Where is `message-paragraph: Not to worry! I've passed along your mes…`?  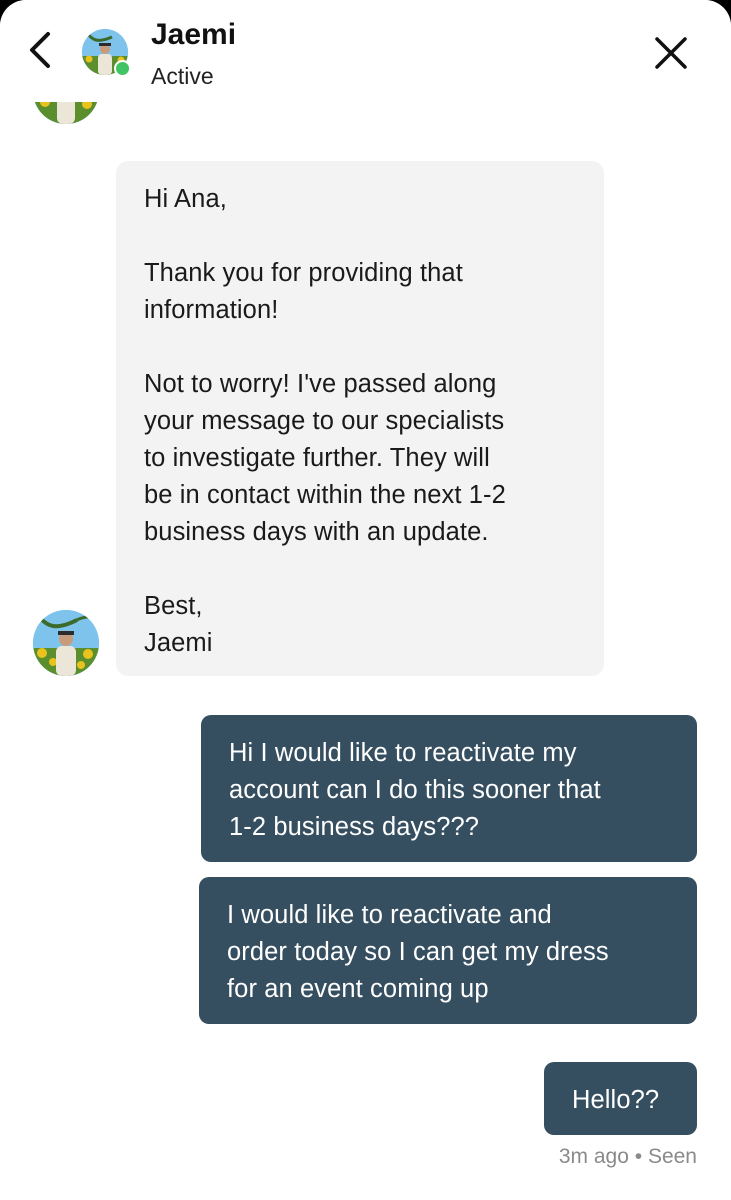
message-paragraph: Not to worry! I've passed along your mes… is located at coordinates (325, 458).